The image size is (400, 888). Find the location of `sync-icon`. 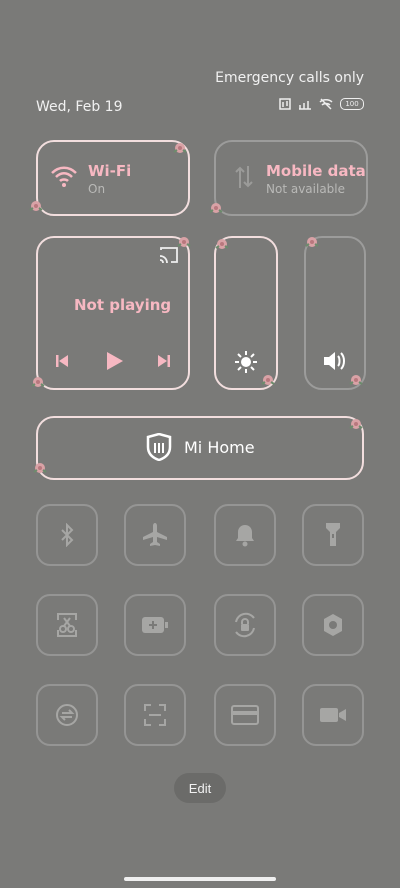

sync-icon is located at coordinates (67, 715).